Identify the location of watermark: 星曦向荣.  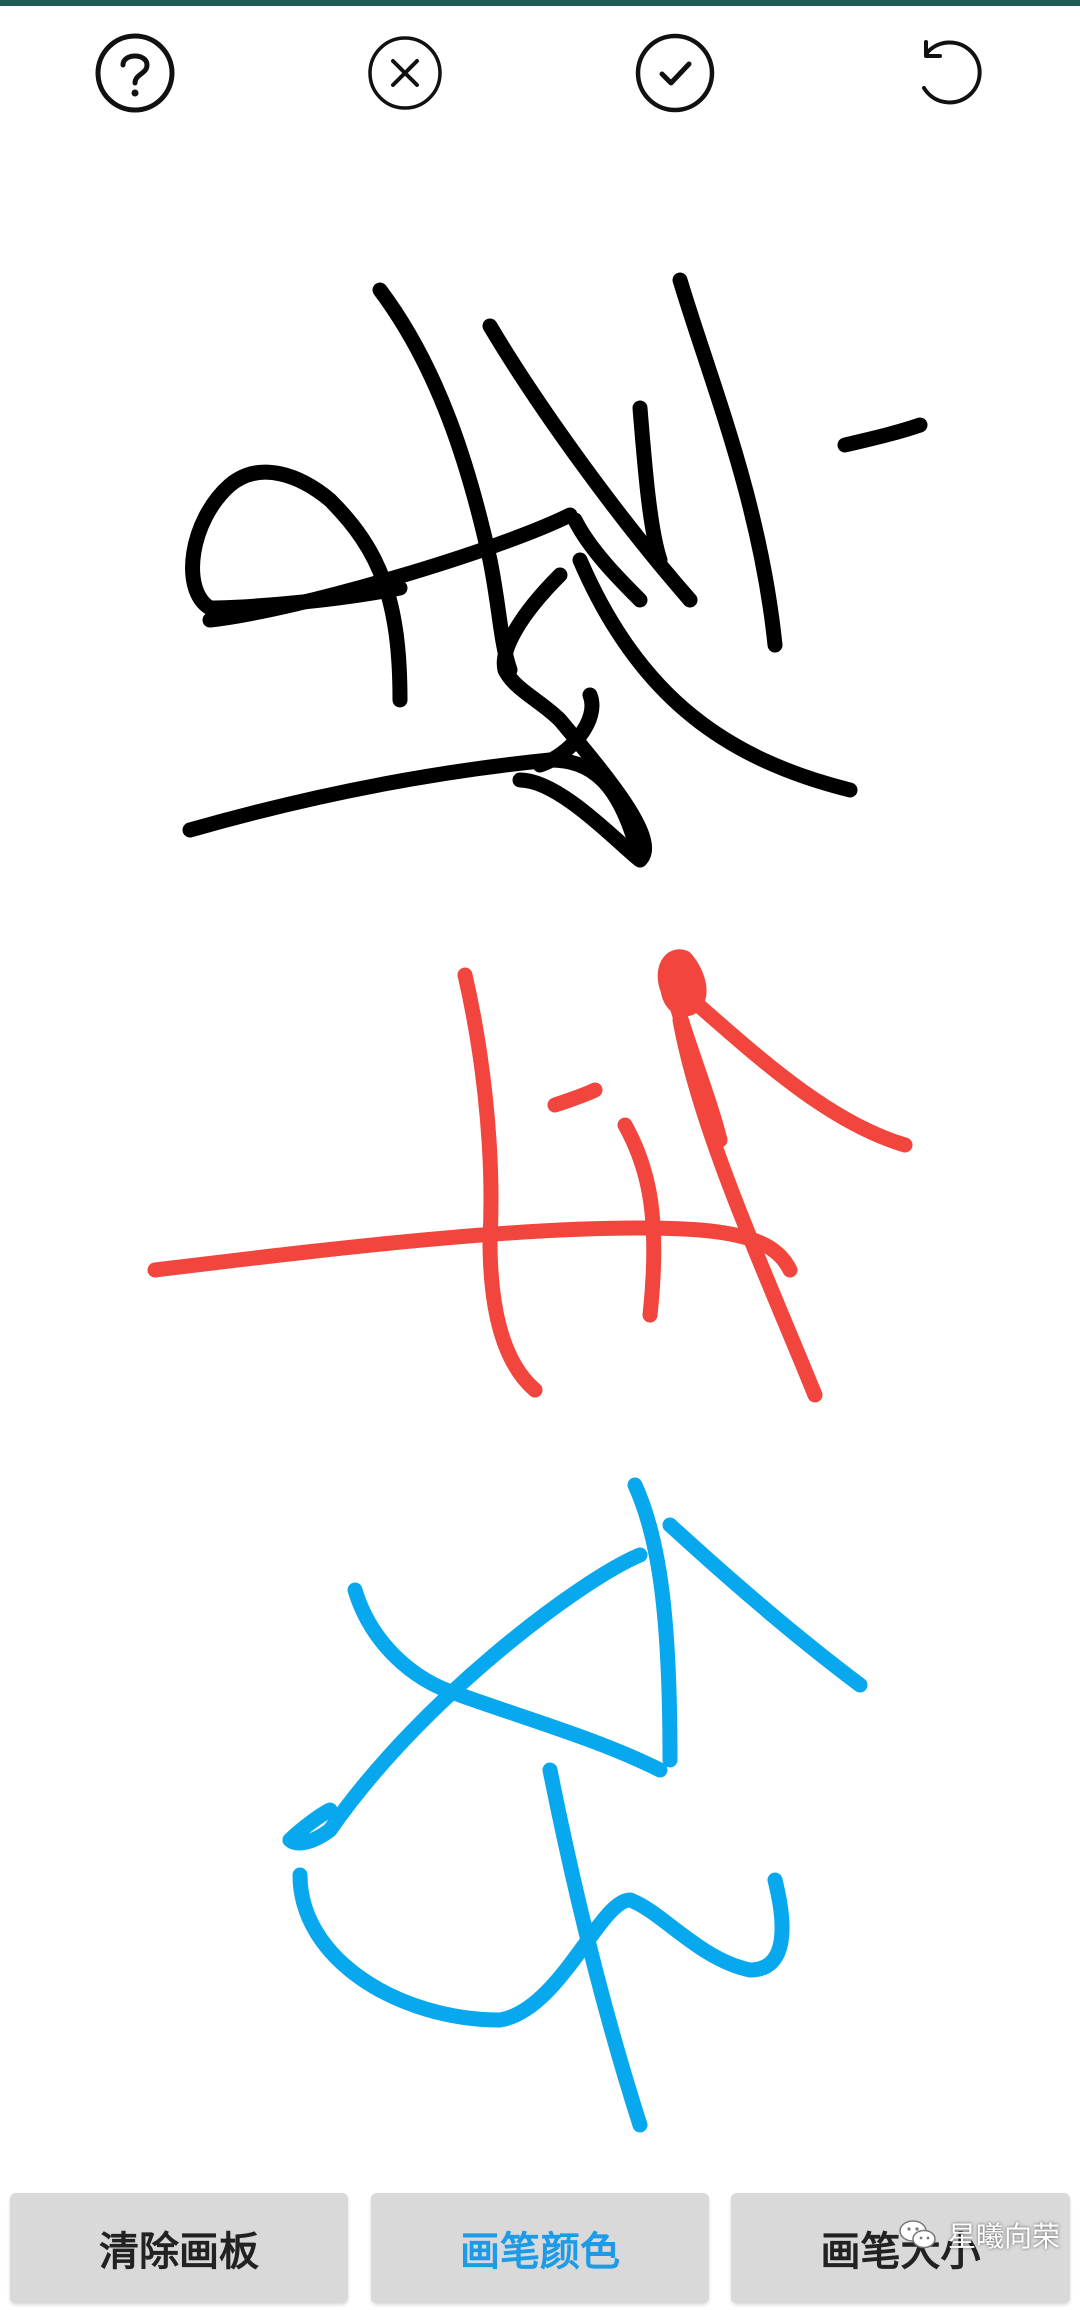
(979, 2235).